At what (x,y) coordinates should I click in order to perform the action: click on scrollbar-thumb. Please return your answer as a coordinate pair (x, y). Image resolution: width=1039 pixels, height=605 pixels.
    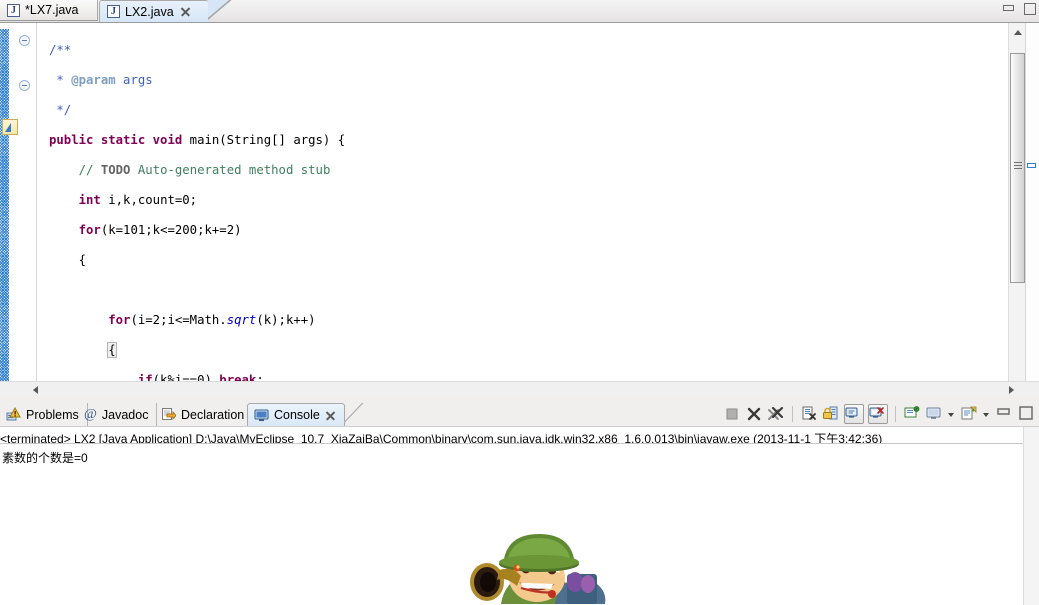
    Looking at the image, I should click on (1017, 168).